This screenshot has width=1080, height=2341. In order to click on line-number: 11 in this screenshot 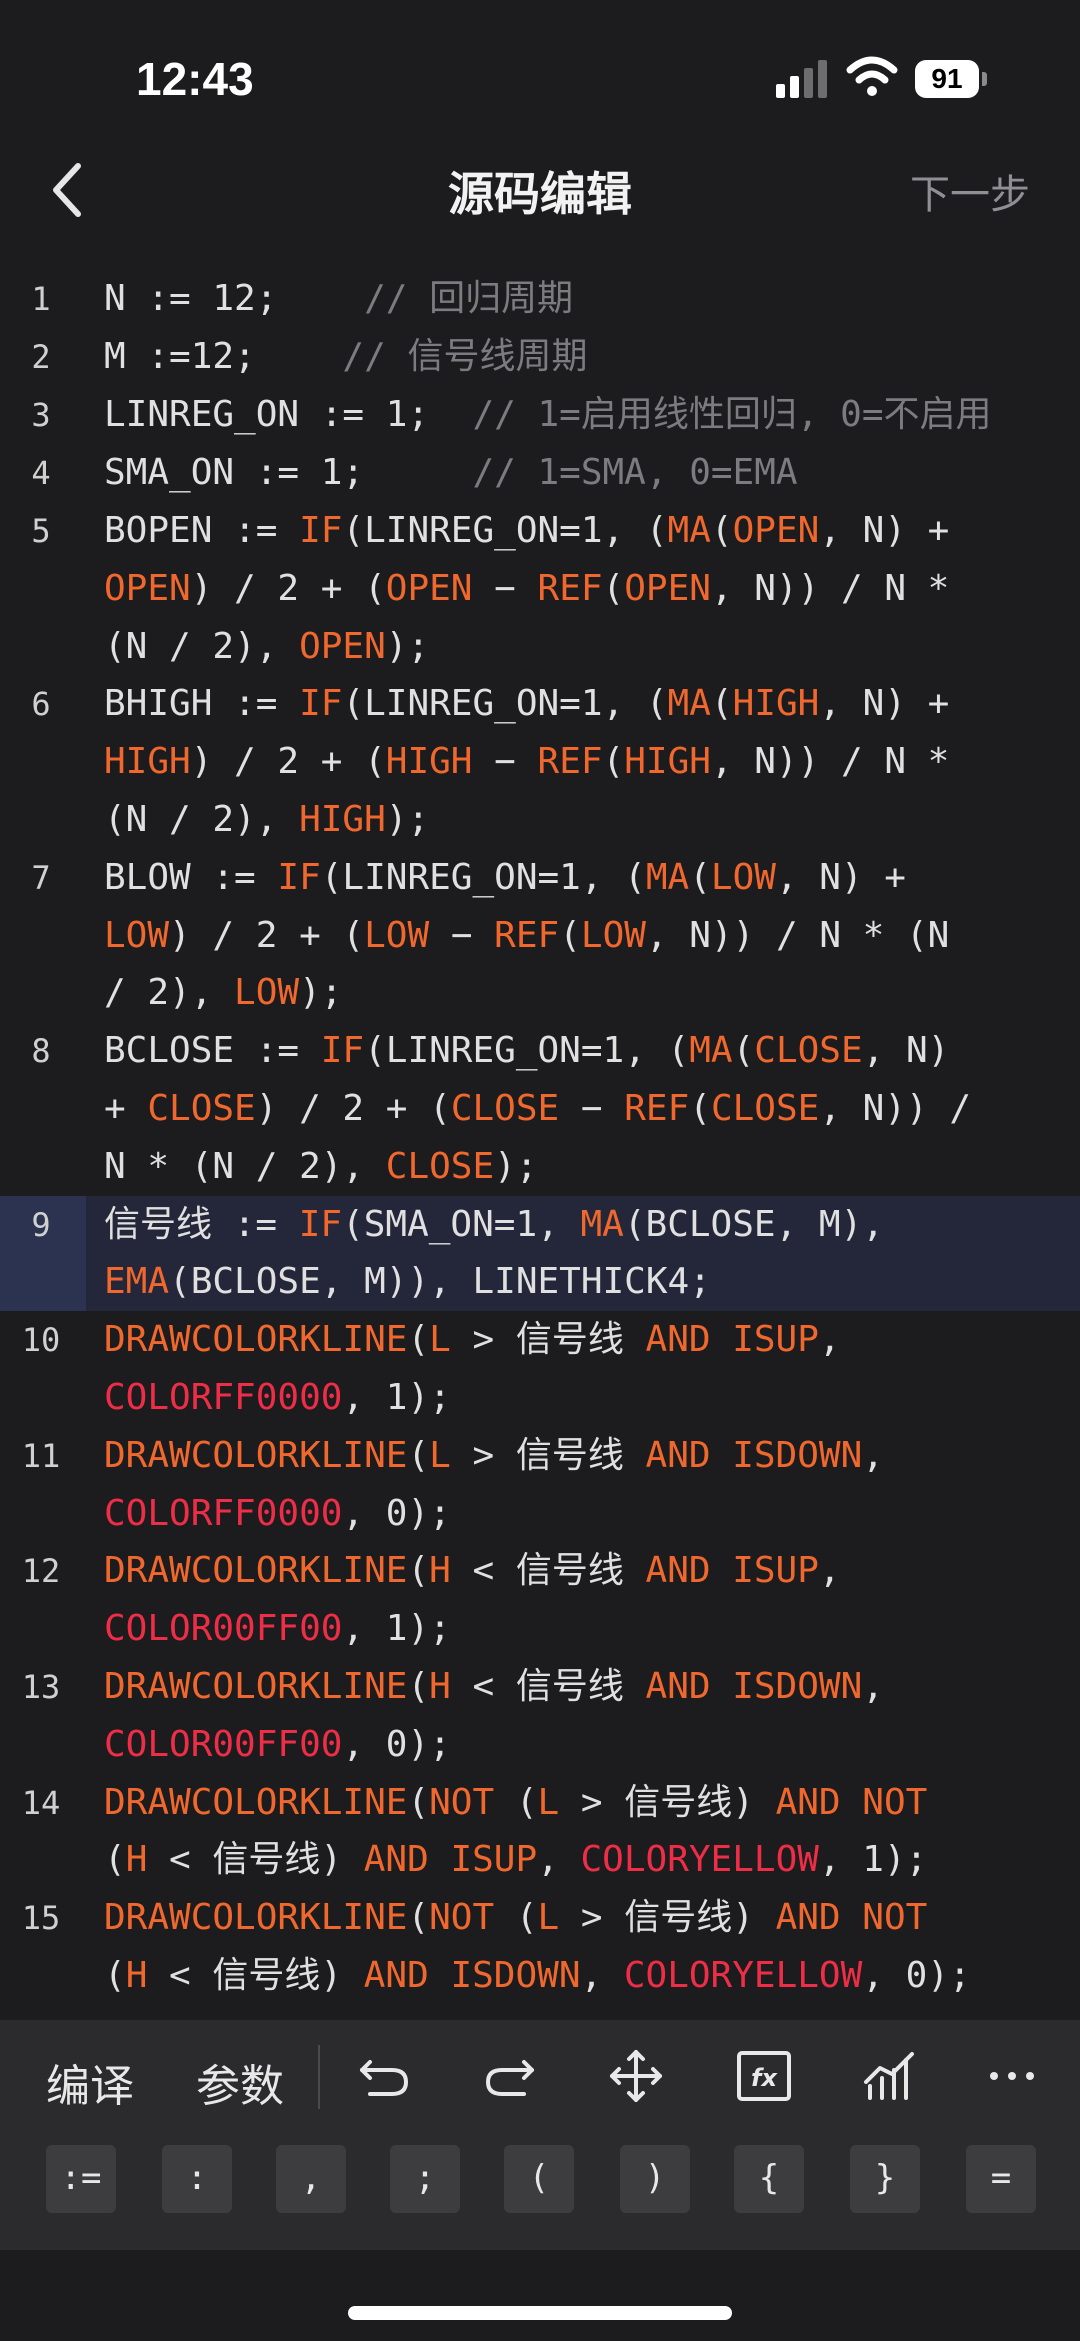, I will do `click(41, 1455)`.